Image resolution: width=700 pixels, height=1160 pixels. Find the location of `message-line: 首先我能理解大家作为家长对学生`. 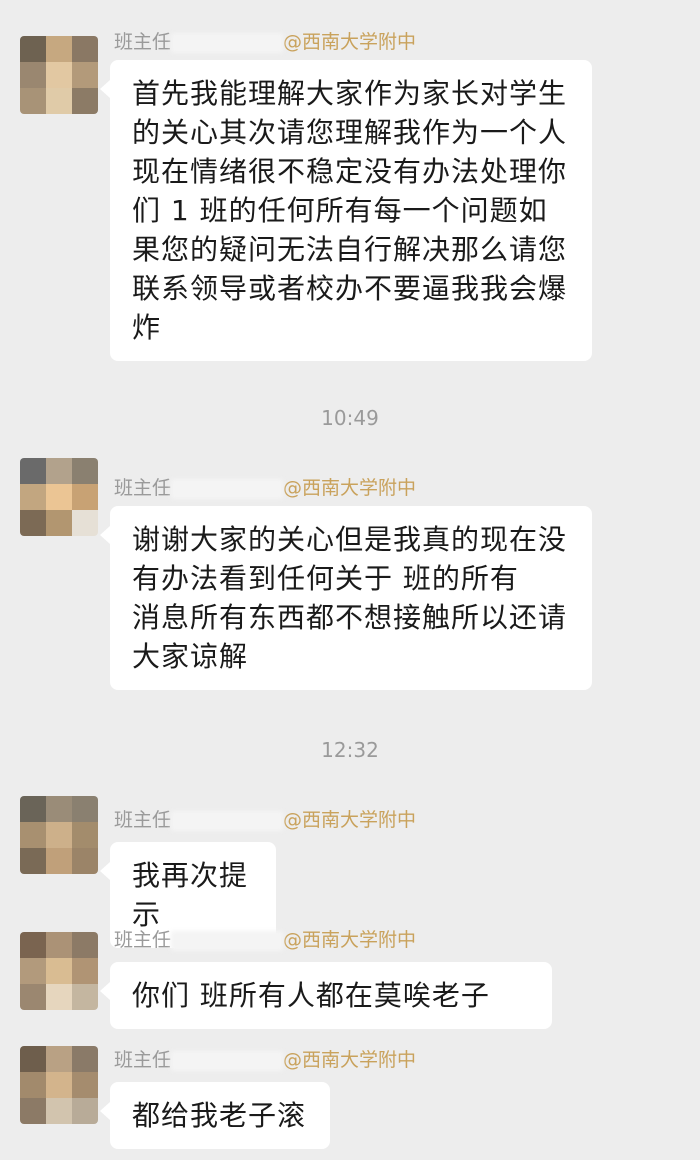

message-line: 首先我能理解大家作为家长对学生 is located at coordinates (350, 93).